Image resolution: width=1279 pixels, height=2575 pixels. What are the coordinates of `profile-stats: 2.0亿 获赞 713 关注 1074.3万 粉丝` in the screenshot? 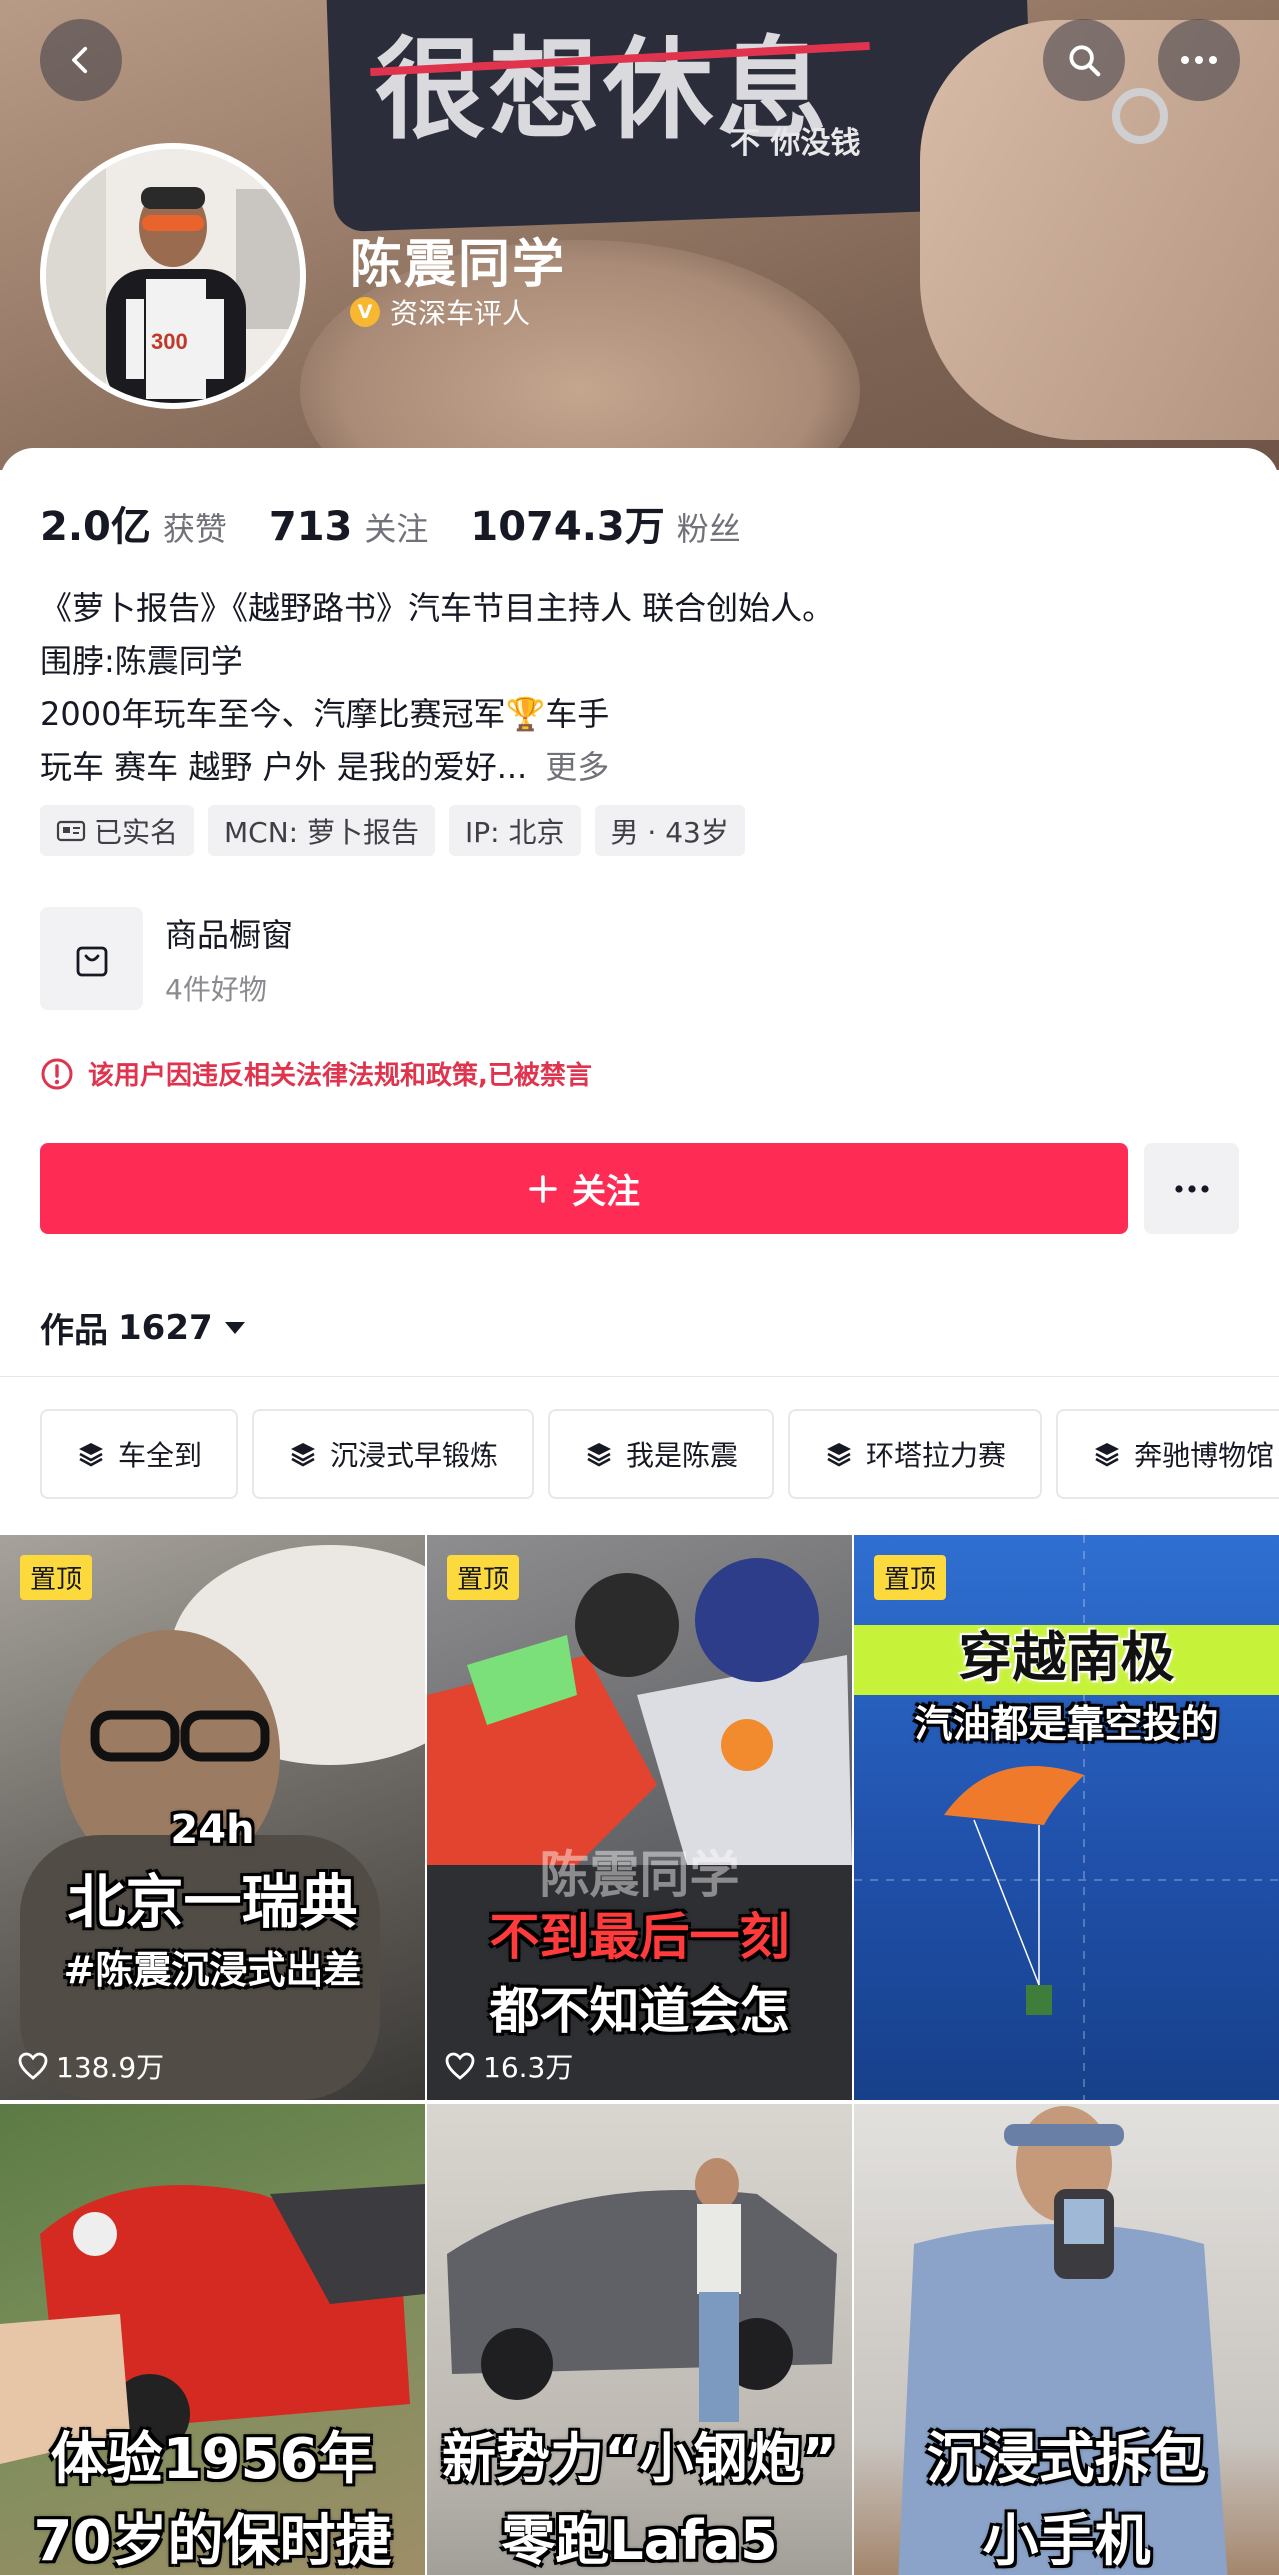 It's located at (411, 523).